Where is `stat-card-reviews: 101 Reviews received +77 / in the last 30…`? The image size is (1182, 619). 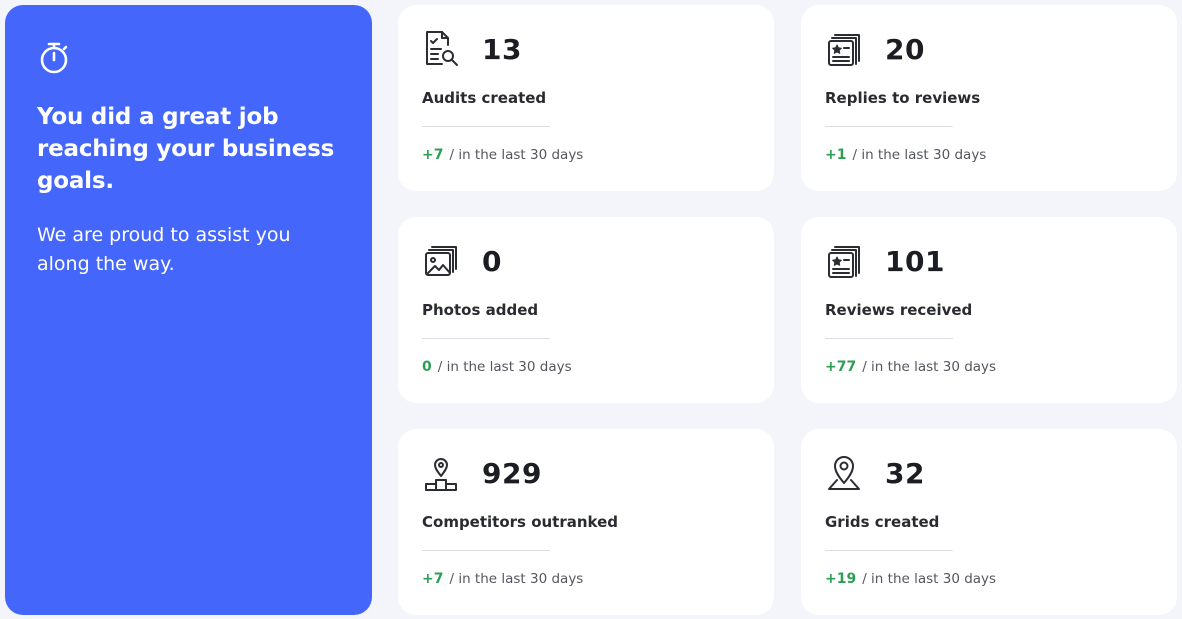
stat-card-reviews: 101 Reviews received +77 / in the last 30… is located at coordinates (989, 310).